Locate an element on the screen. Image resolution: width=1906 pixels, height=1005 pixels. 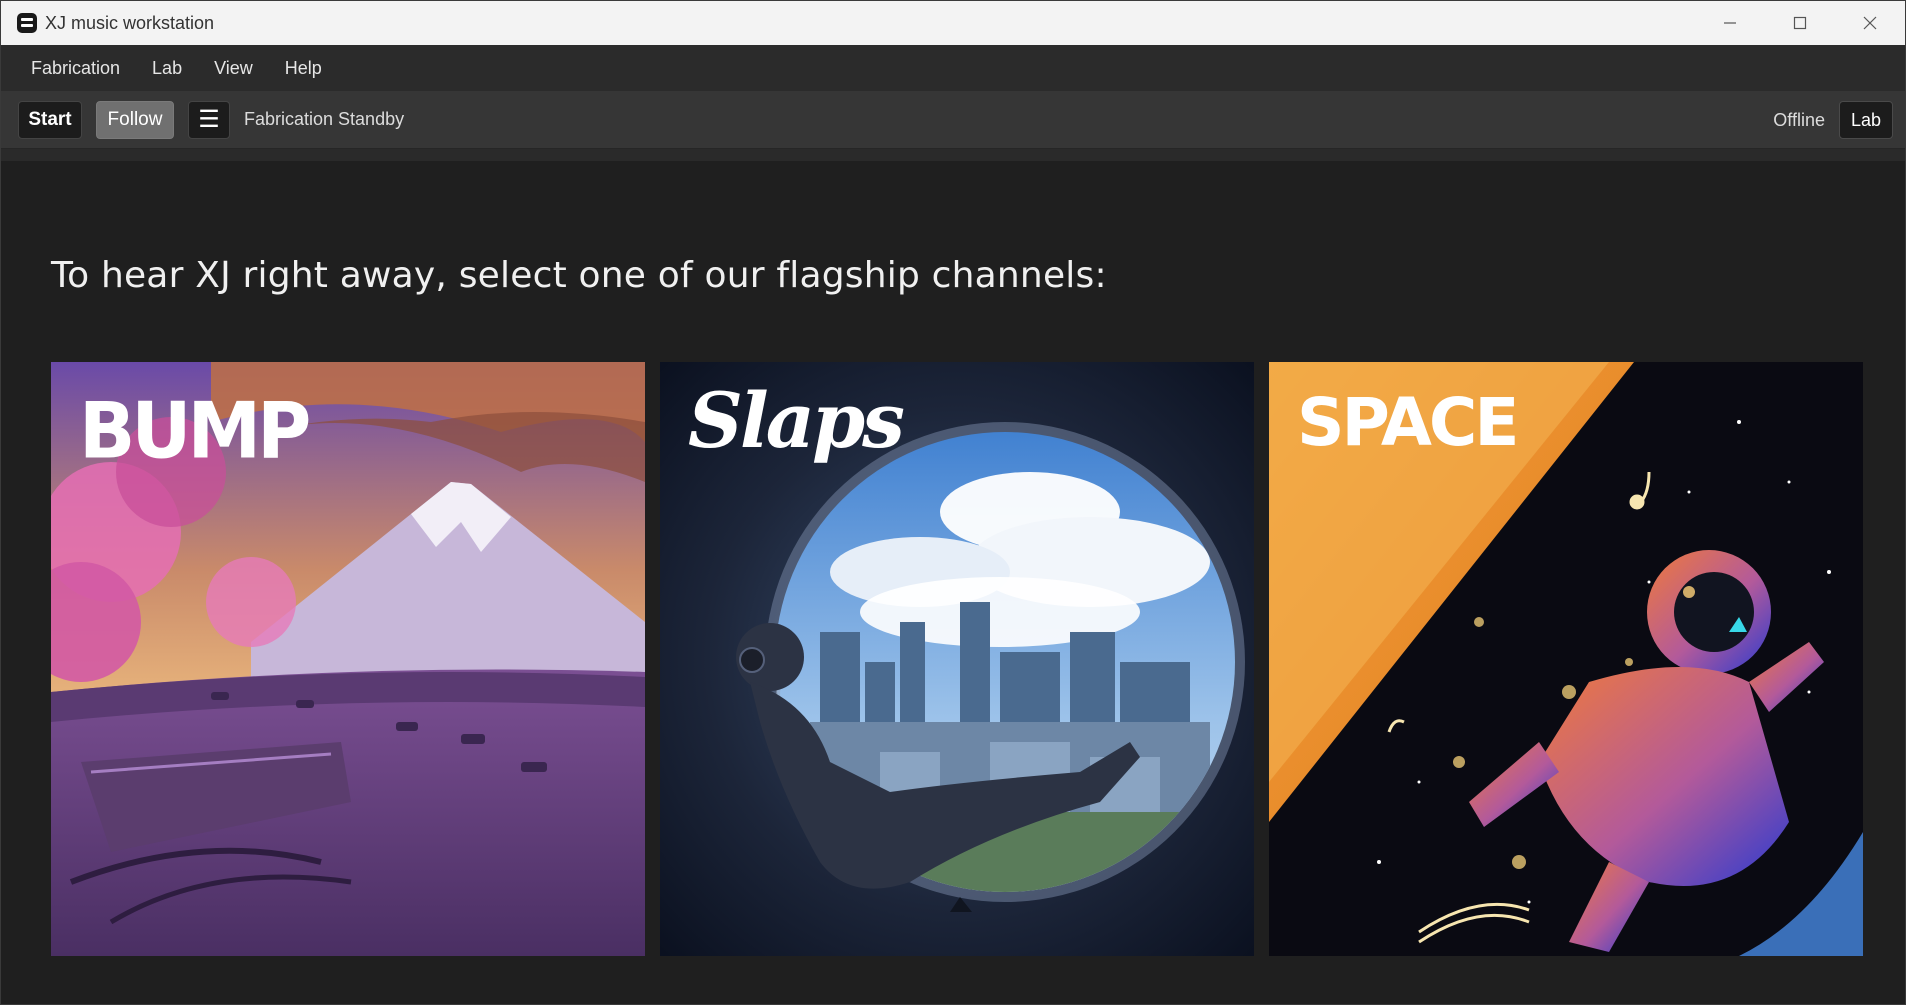
hamburger-icon: ☰ is located at coordinates (209, 119).